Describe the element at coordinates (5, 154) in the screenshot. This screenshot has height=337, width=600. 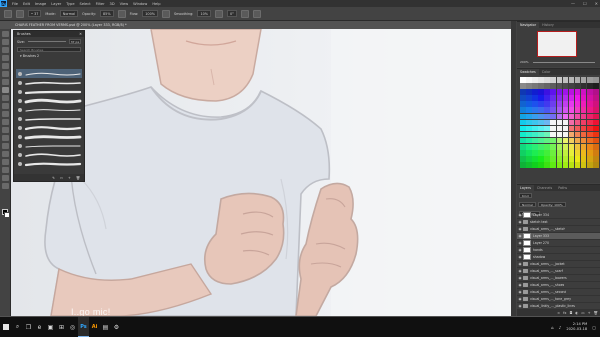
I see `type-tool-icon` at that location.